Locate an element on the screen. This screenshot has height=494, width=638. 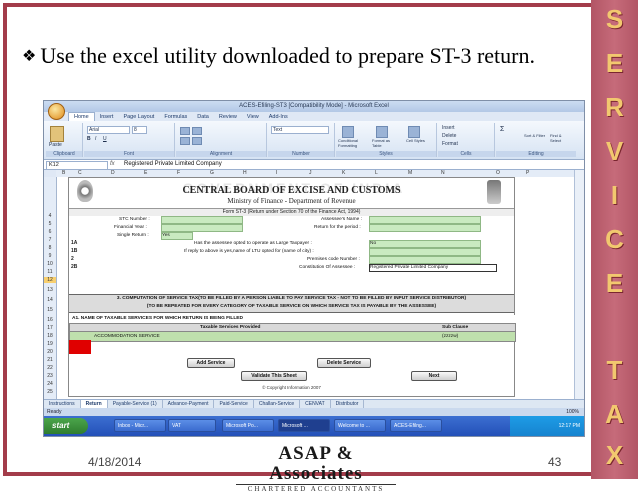
row-header: 18 is located at coordinates (50, 336).